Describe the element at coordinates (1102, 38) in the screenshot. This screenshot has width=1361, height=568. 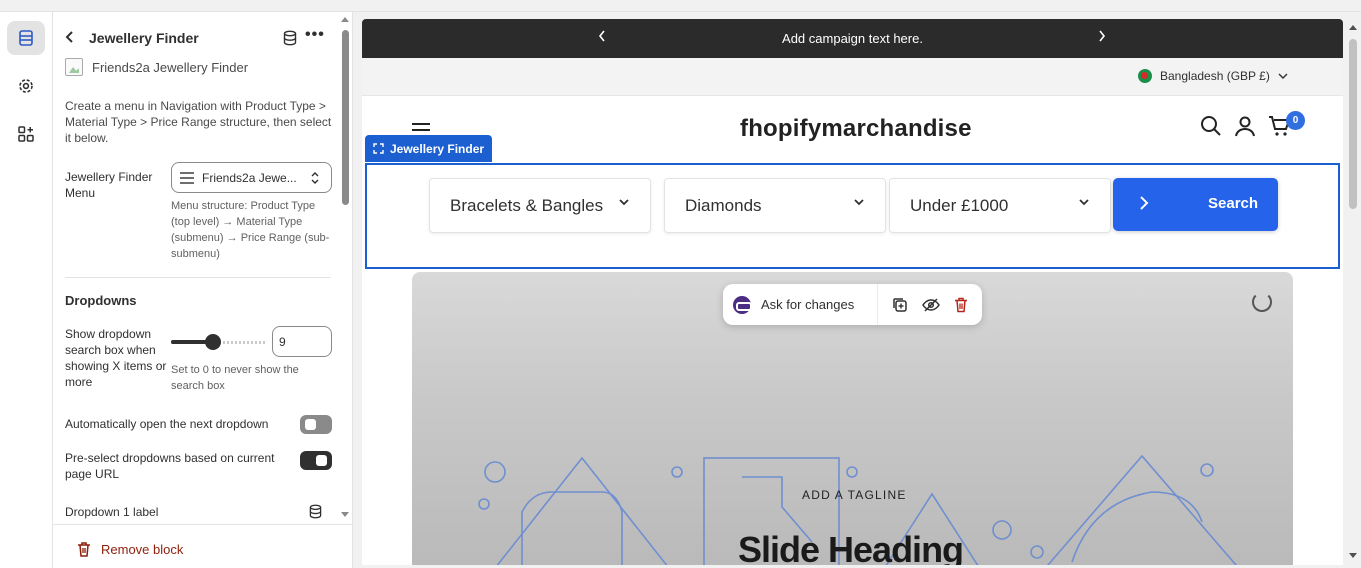
I see `announcement-next-icon` at that location.